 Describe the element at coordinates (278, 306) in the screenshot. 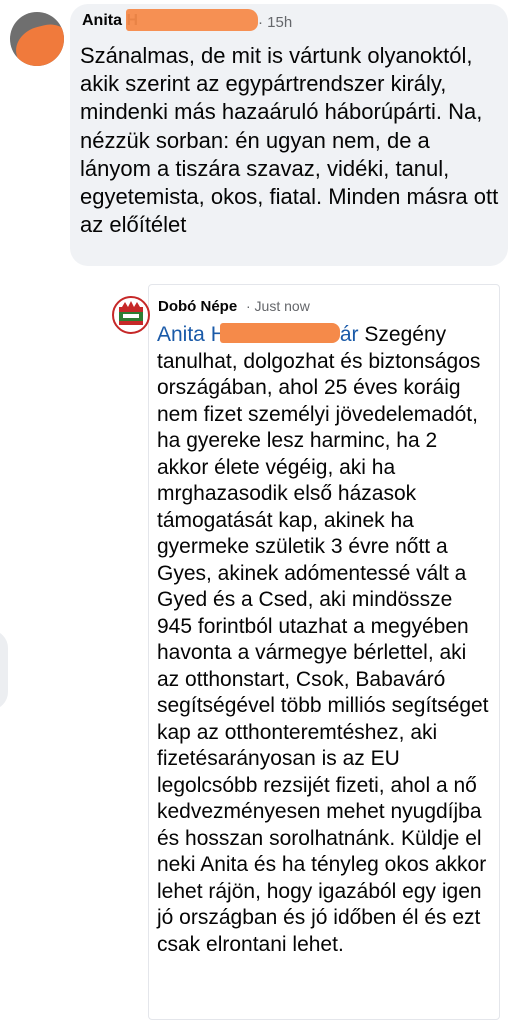

I see `reply-timestamp: · Just now` at that location.